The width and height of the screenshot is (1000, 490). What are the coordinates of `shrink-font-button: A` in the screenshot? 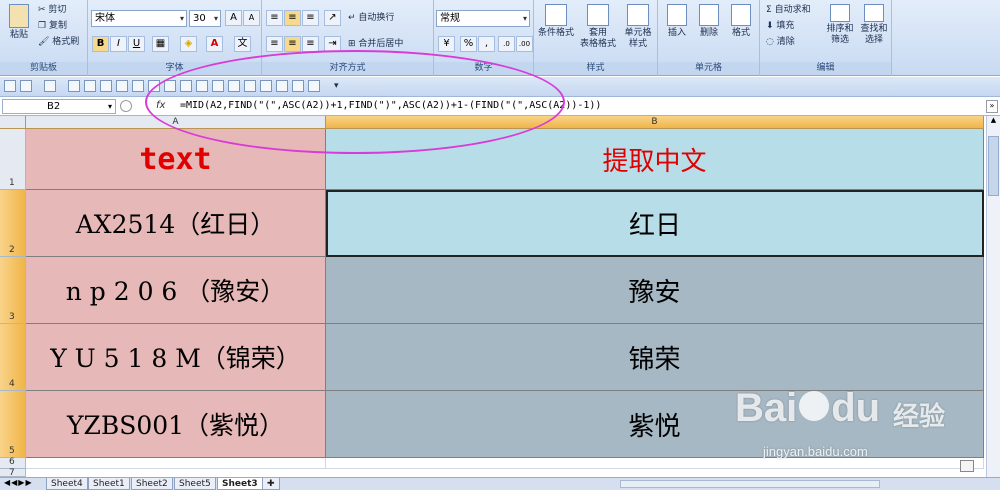 It's located at (251, 18).